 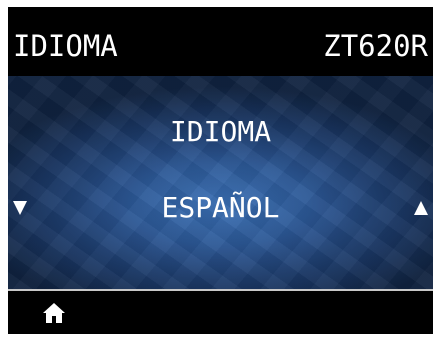 I want to click on setting-title: IDIOMA, so click(x=220, y=131).